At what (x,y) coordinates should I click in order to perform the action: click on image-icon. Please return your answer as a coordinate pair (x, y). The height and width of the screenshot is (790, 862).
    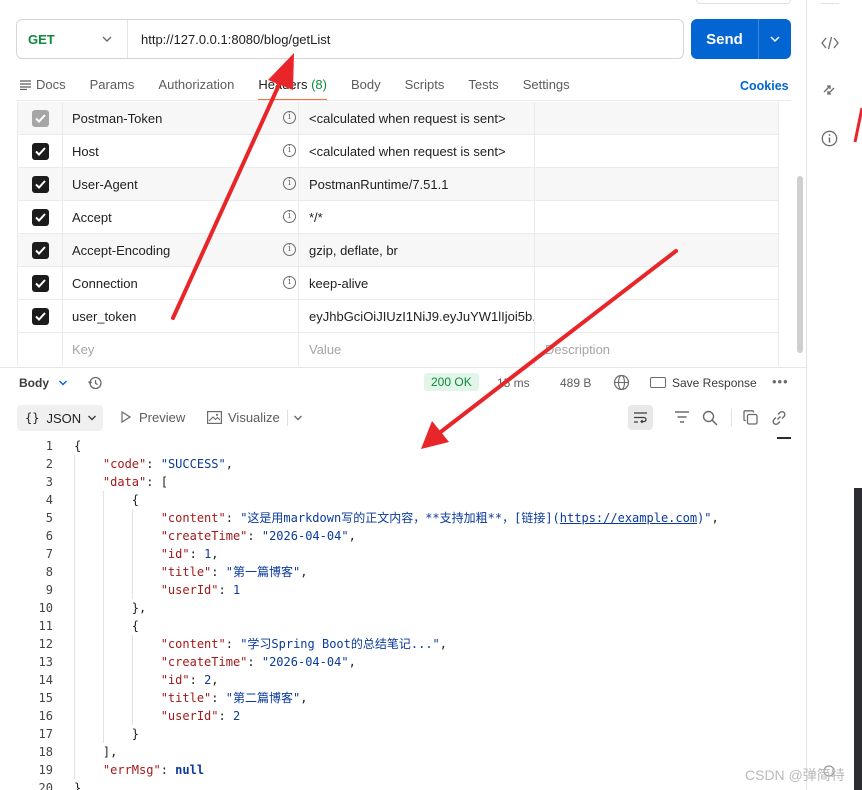
    Looking at the image, I should click on (215, 418).